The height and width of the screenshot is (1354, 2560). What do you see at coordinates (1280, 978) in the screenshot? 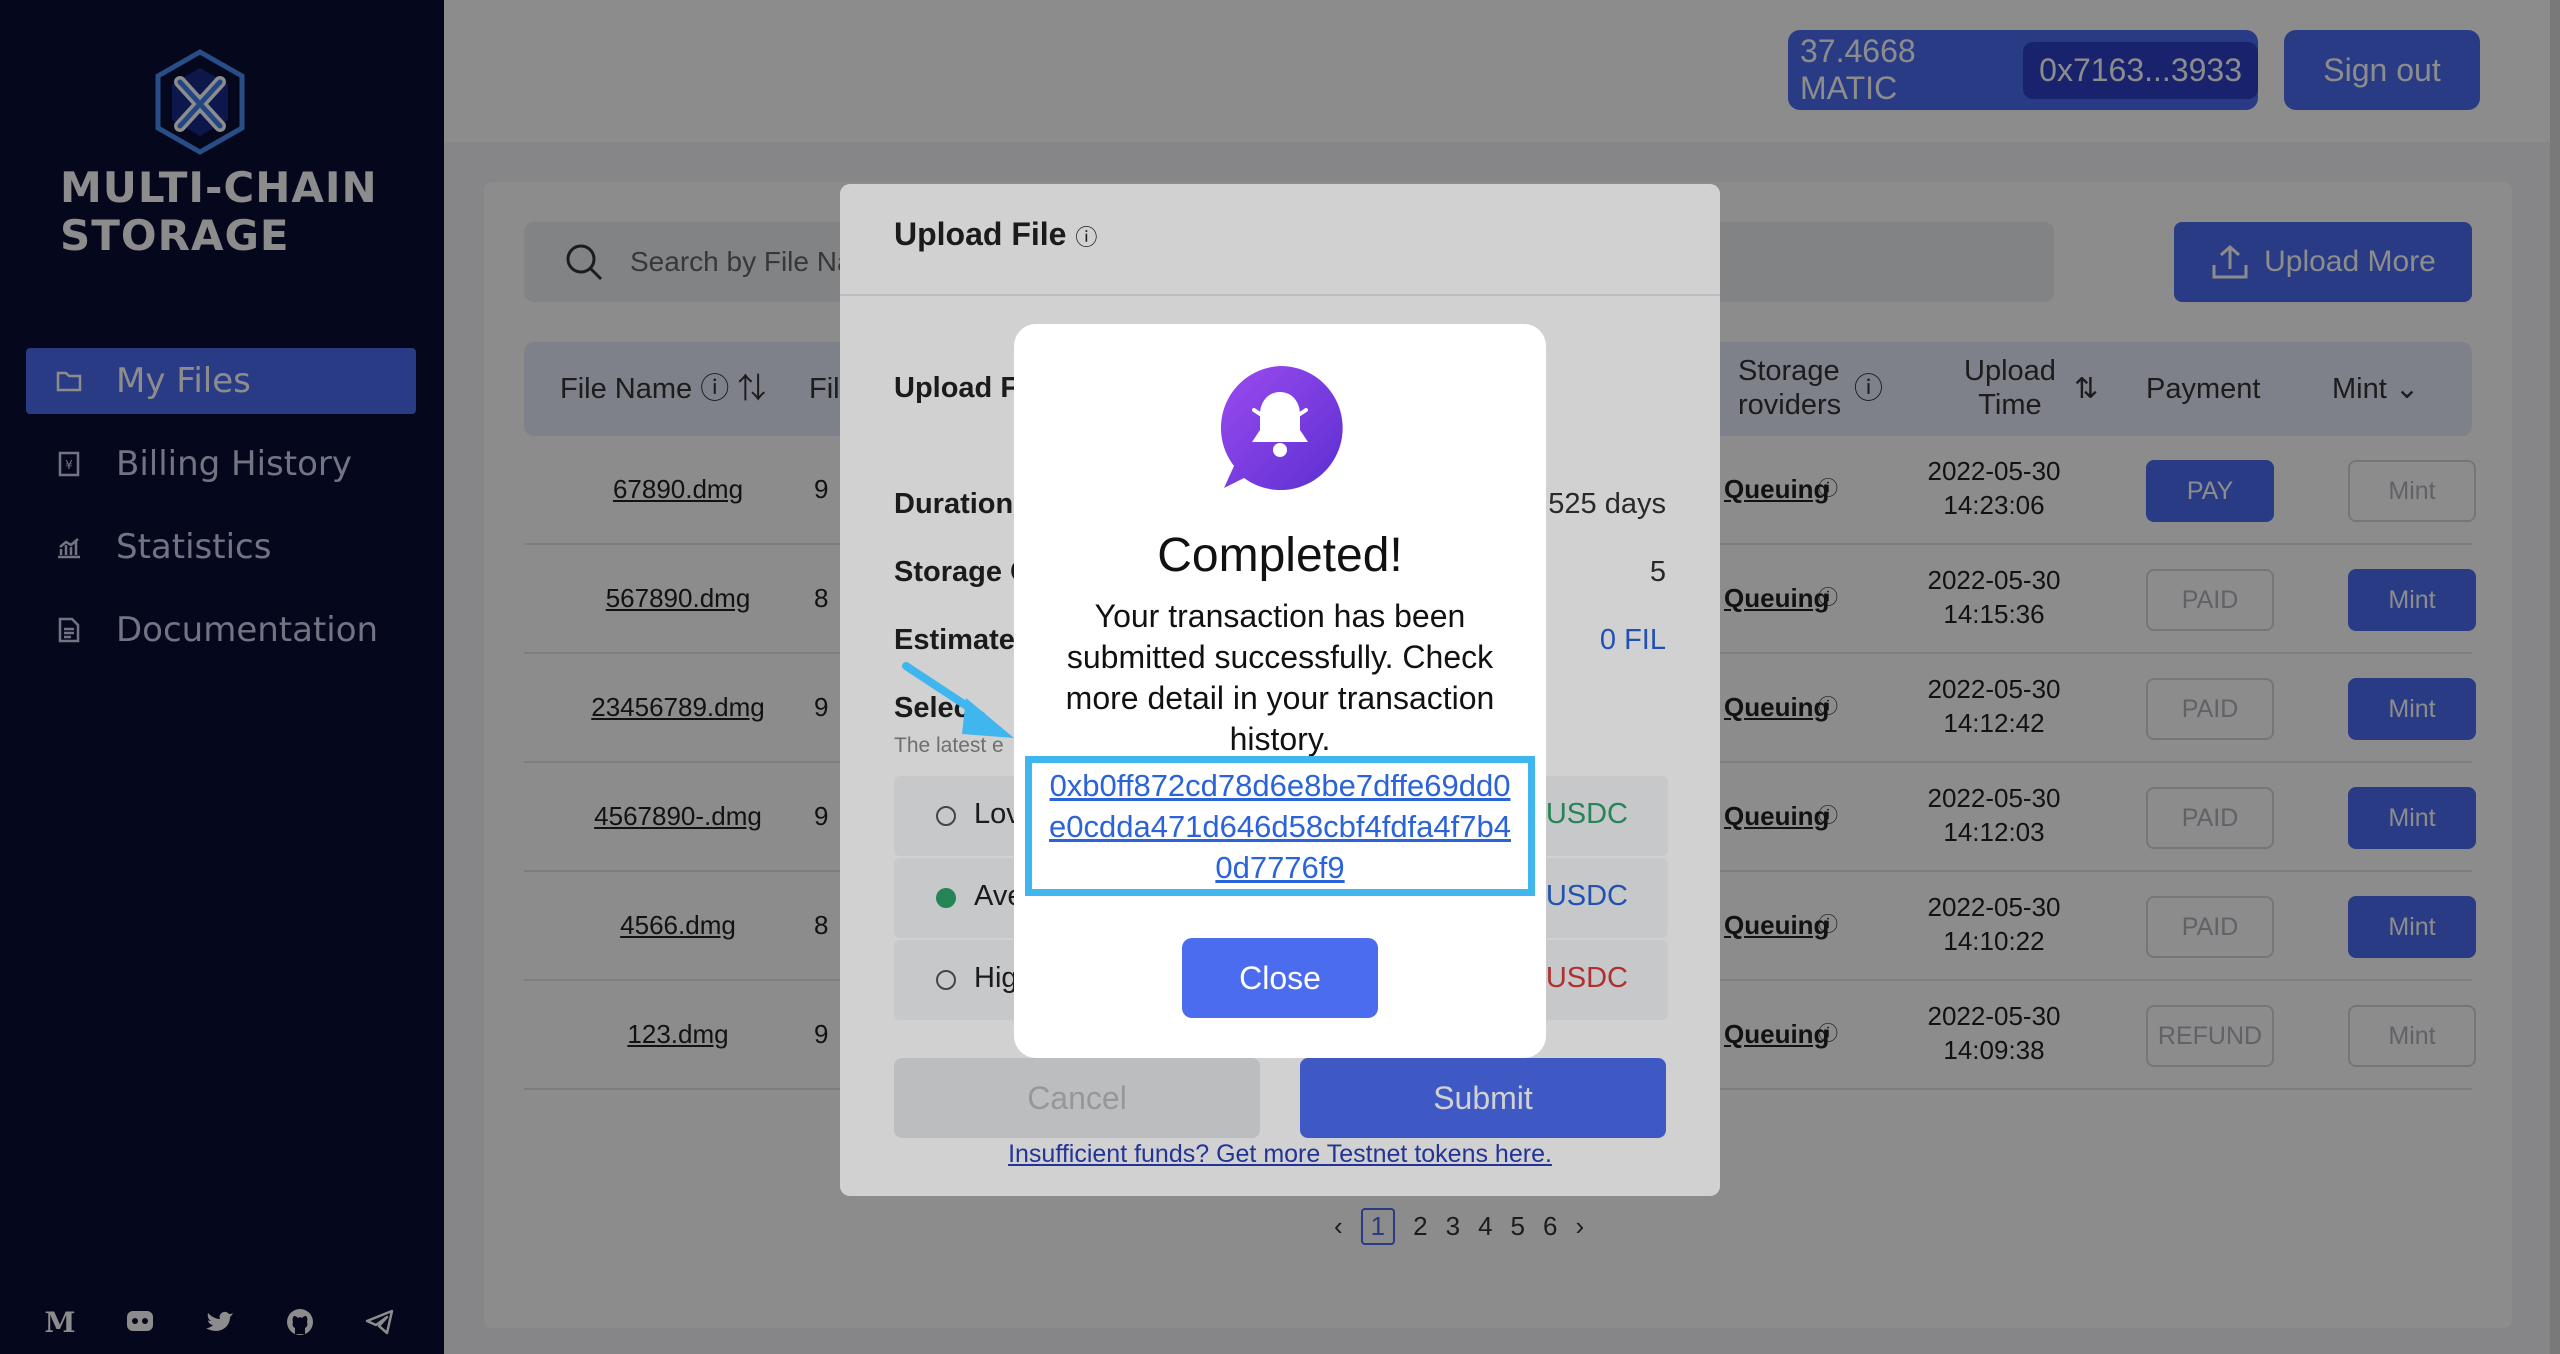
I see `close-button: Close` at bounding box center [1280, 978].